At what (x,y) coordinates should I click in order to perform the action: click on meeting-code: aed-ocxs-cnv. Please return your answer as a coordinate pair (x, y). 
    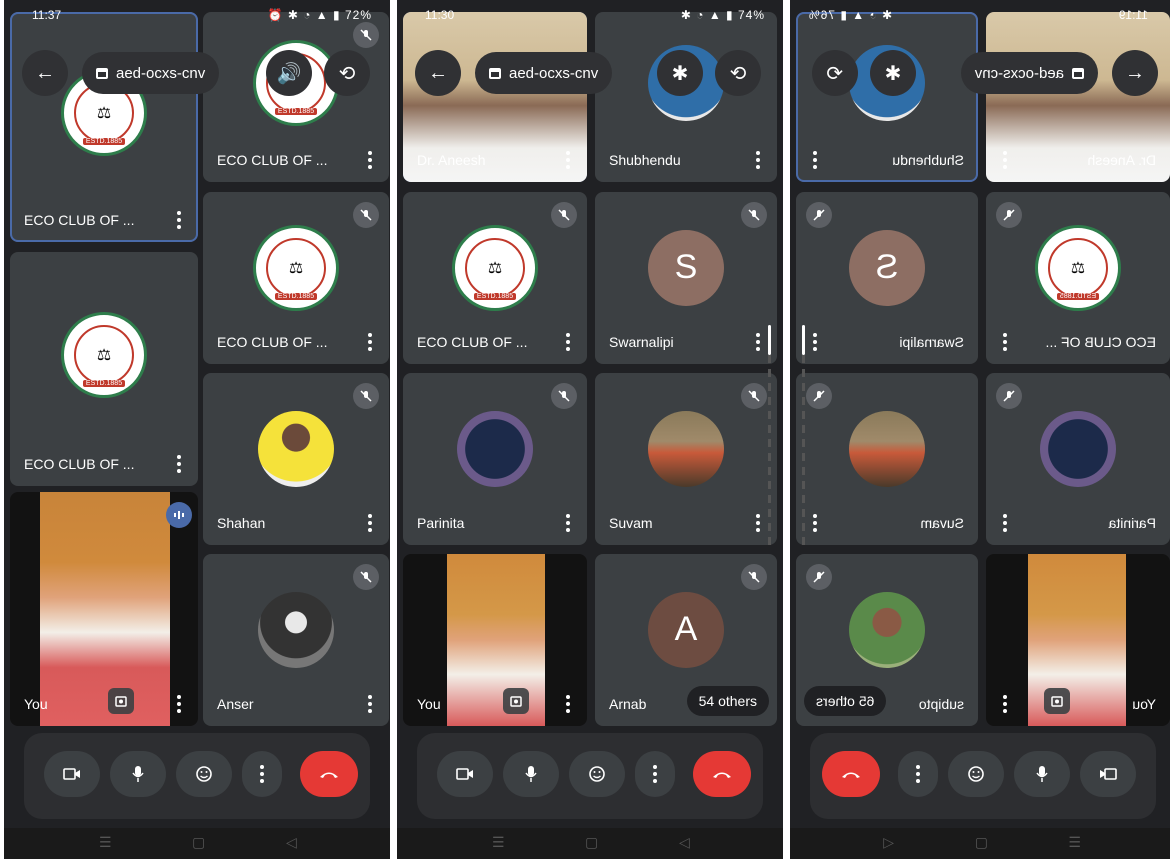
    Looking at the image, I should click on (161, 73).